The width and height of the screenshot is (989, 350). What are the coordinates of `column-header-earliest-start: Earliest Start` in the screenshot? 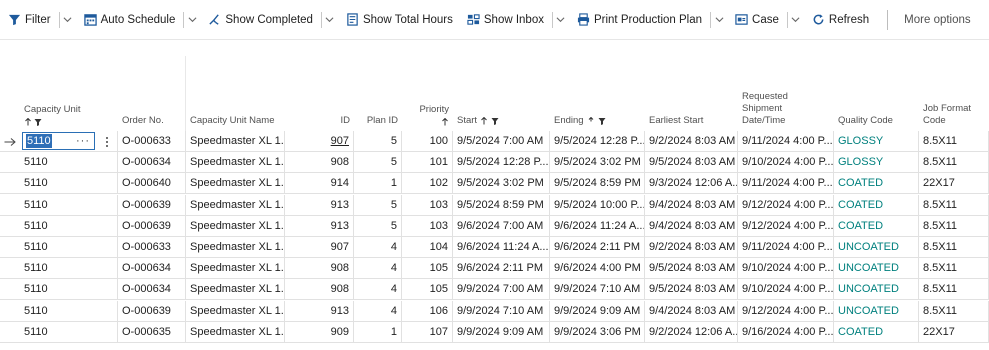 It's located at (691, 85).